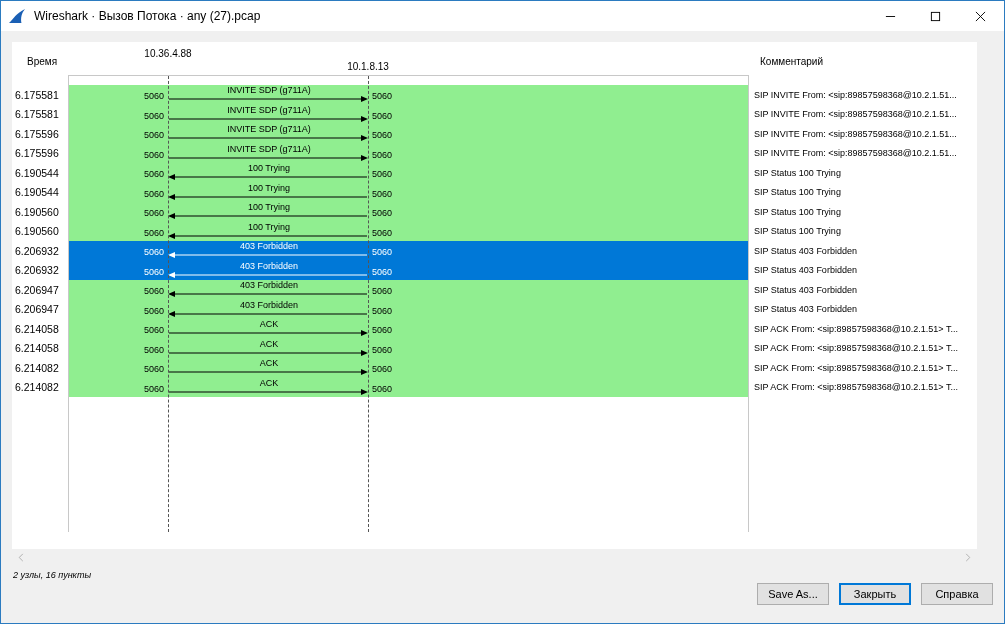  Describe the element at coordinates (935, 16) in the screenshot. I see `maximize-icon` at that location.